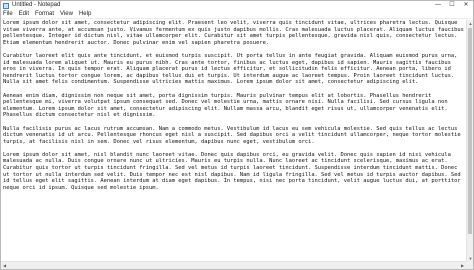 The image size is (474, 270). Describe the element at coordinates (438, 5) in the screenshot. I see `minimize-button: —` at that location.